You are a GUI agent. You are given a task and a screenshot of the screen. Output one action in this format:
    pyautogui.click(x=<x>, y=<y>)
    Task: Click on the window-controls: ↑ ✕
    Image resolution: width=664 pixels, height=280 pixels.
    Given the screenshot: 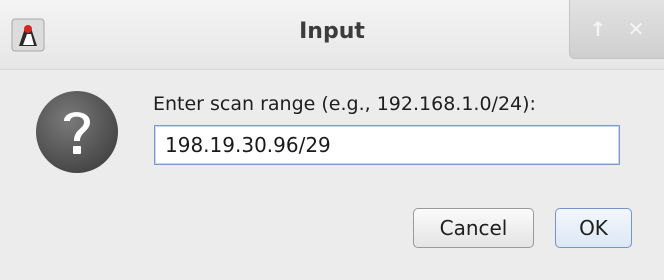 What is the action you would take?
    pyautogui.click(x=616, y=29)
    